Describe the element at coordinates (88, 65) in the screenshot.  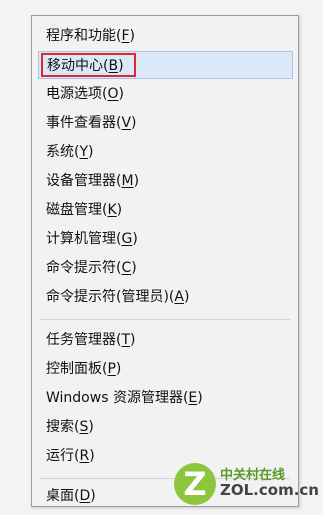
I see `annotation-highlight-box` at that location.